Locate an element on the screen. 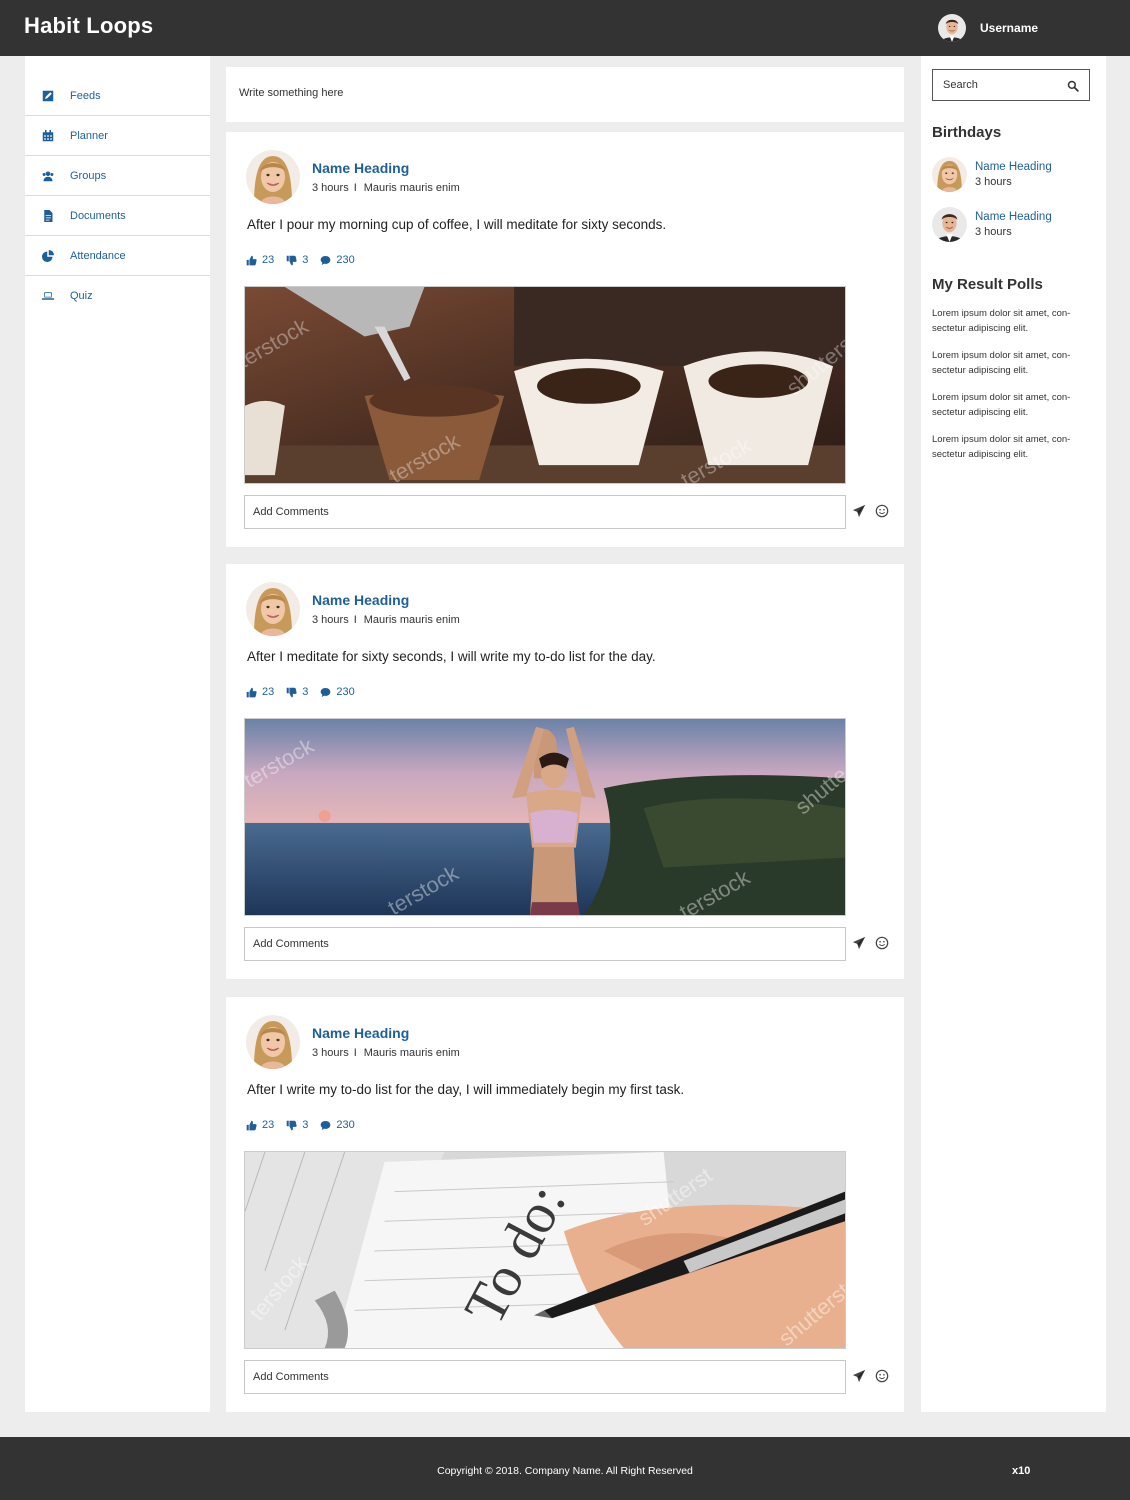 The height and width of the screenshot is (1500, 1130). users-icon is located at coordinates (47, 175).